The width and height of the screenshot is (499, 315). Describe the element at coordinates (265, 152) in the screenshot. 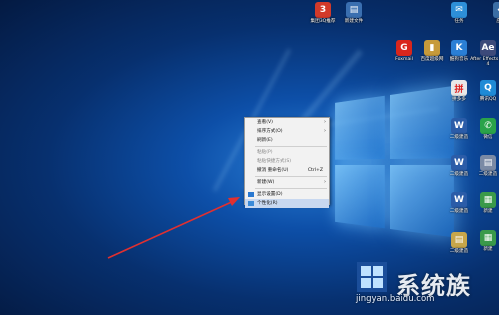

I see `menu-item-label: 粘贴(P)` at that location.